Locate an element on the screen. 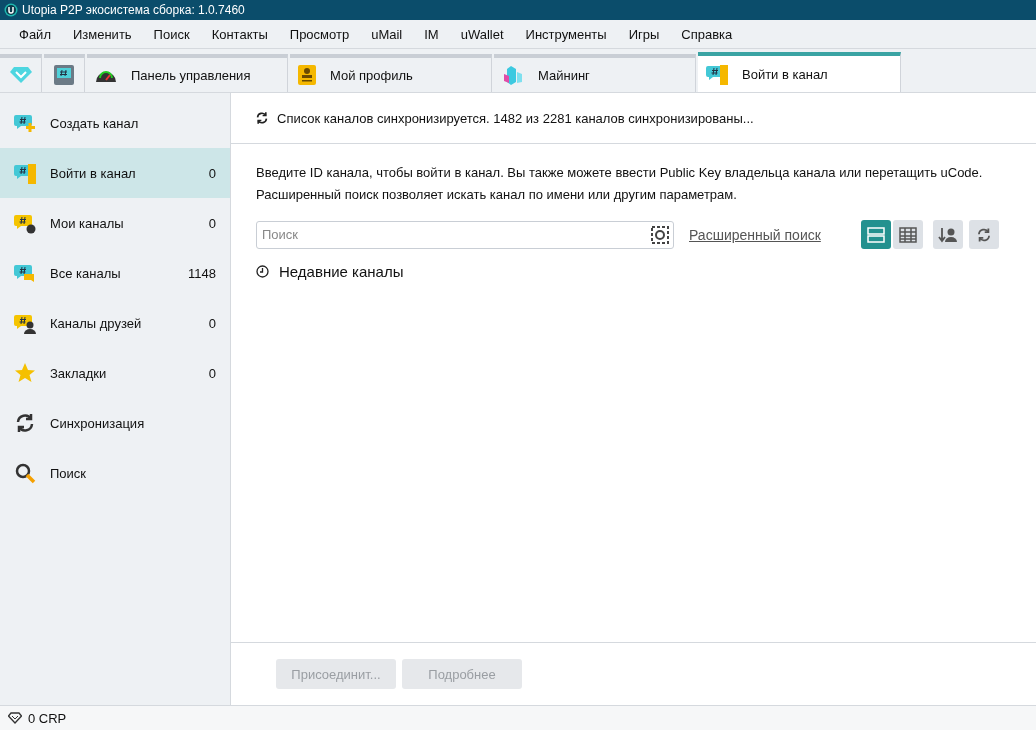 This screenshot has height=730, width=1036. menu-item: Контакты is located at coordinates (239, 34).